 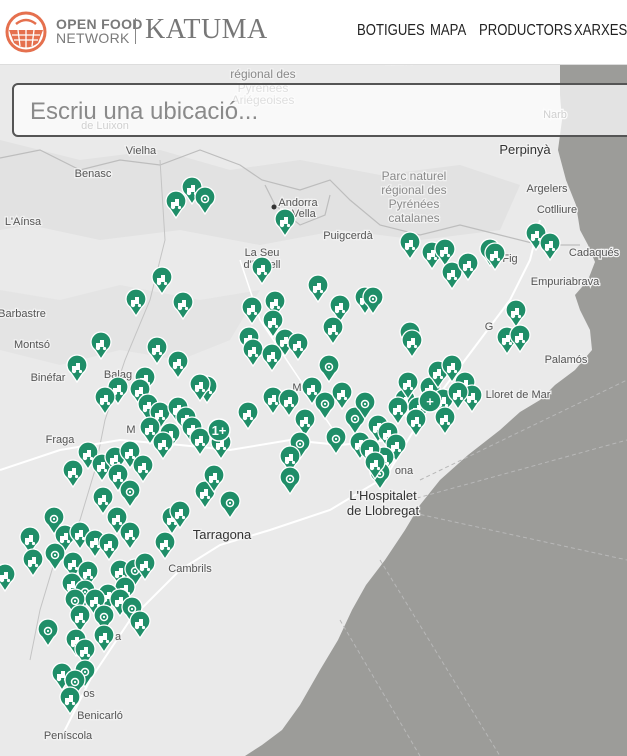 What do you see at coordinates (68, 736) in the screenshot?
I see `place-label: Peníscola` at bounding box center [68, 736].